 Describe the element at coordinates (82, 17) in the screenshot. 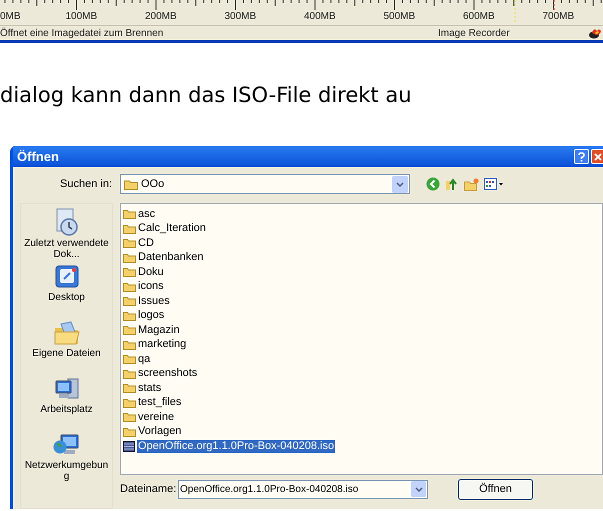

I see `ruler-label: 100MB` at that location.